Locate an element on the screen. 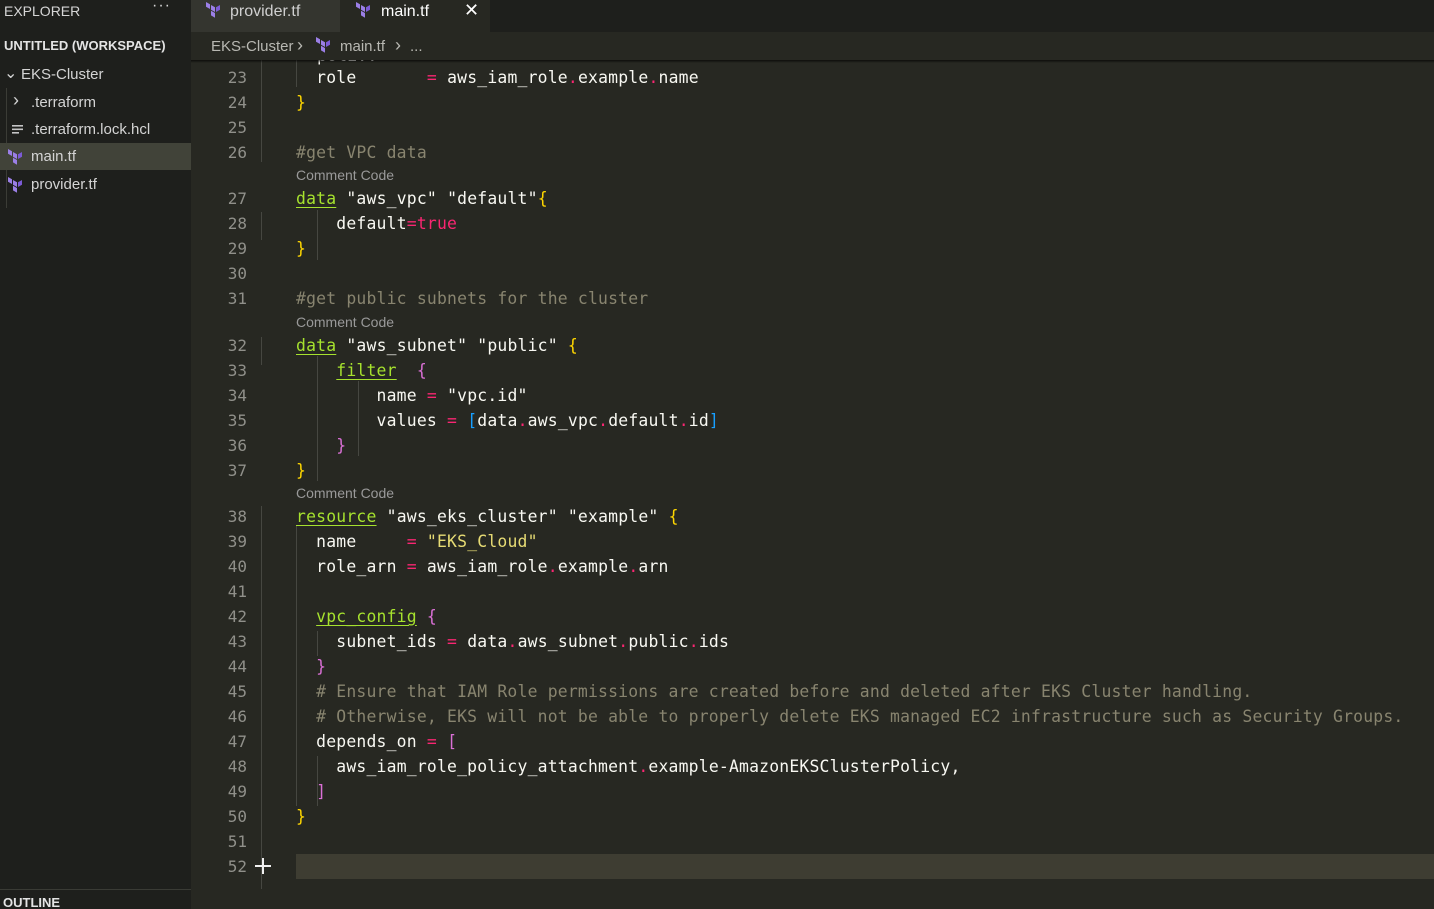  chevron-down-icon: ⌄ is located at coordinates (11, 73).